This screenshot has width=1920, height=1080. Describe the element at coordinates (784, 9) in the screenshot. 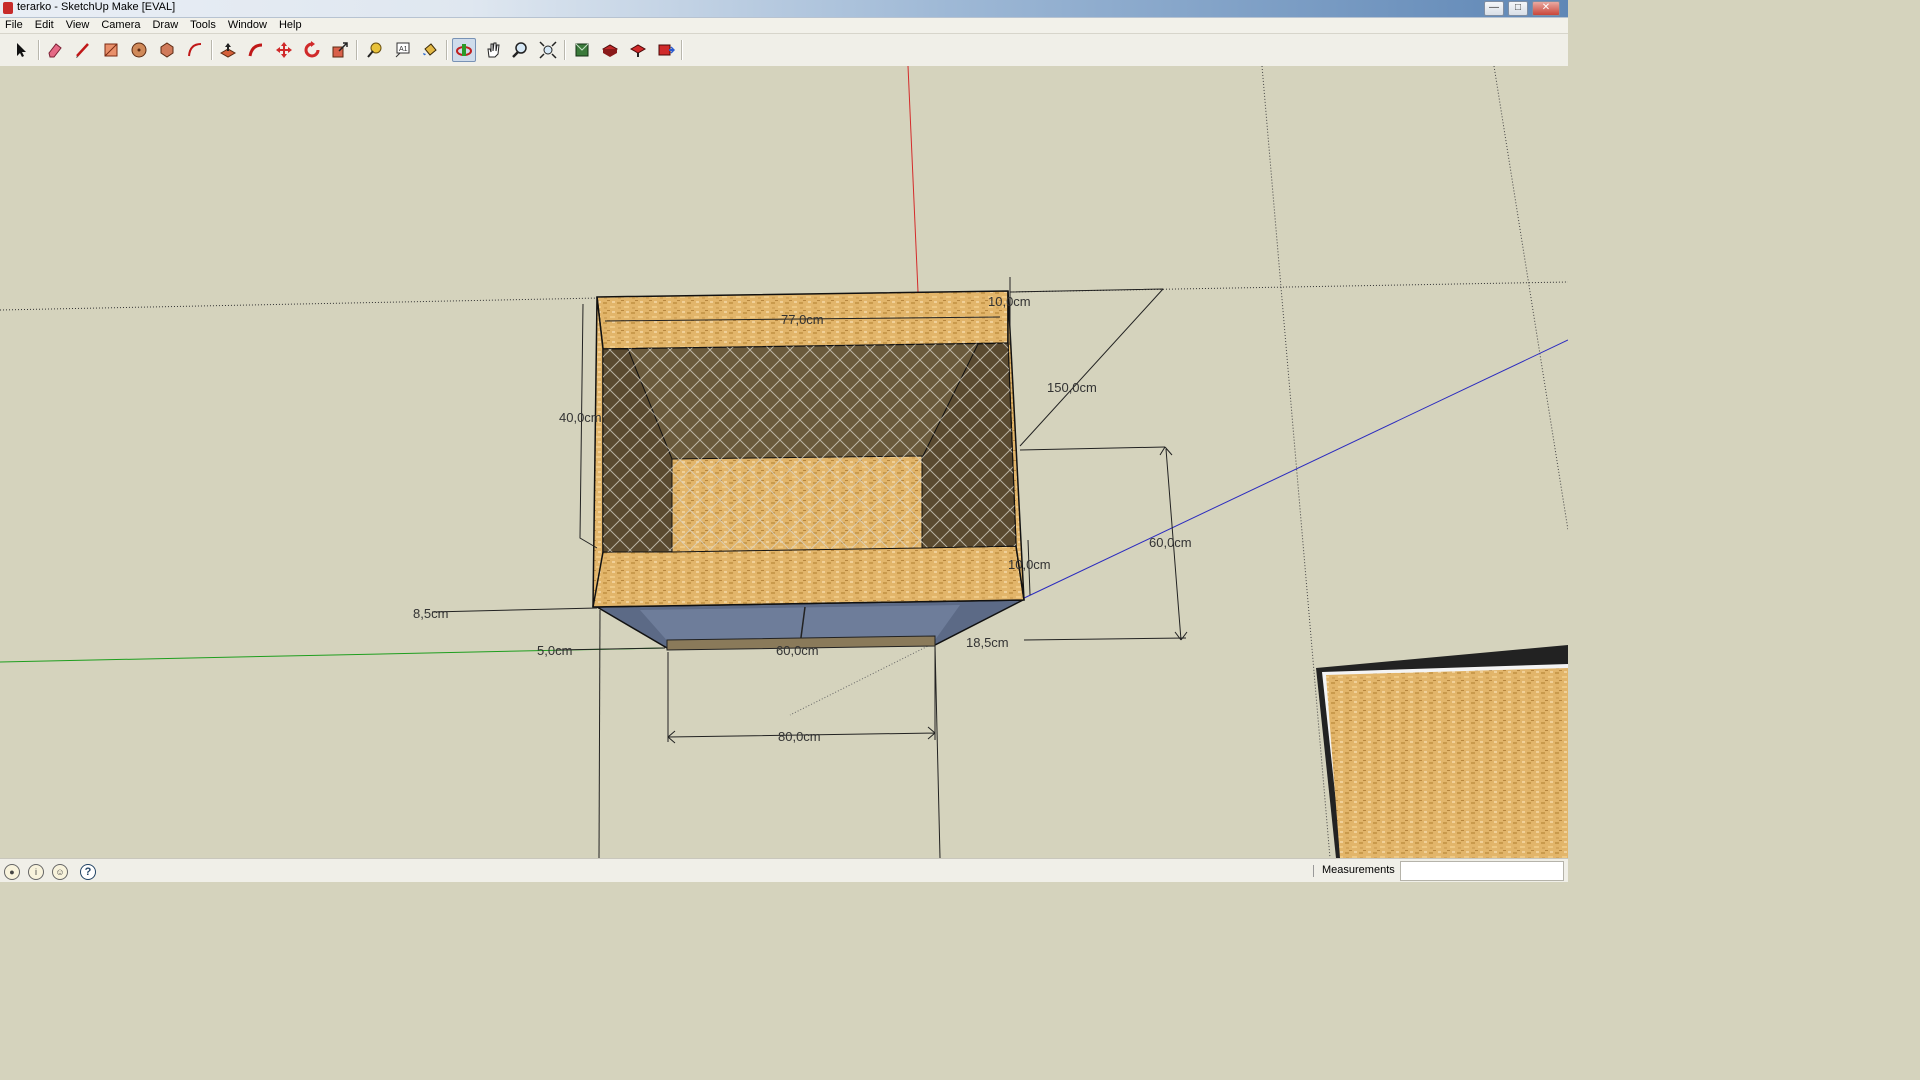

I see `title-bar: terarko - SketchUp Make [EVAL] — □ ✕` at that location.